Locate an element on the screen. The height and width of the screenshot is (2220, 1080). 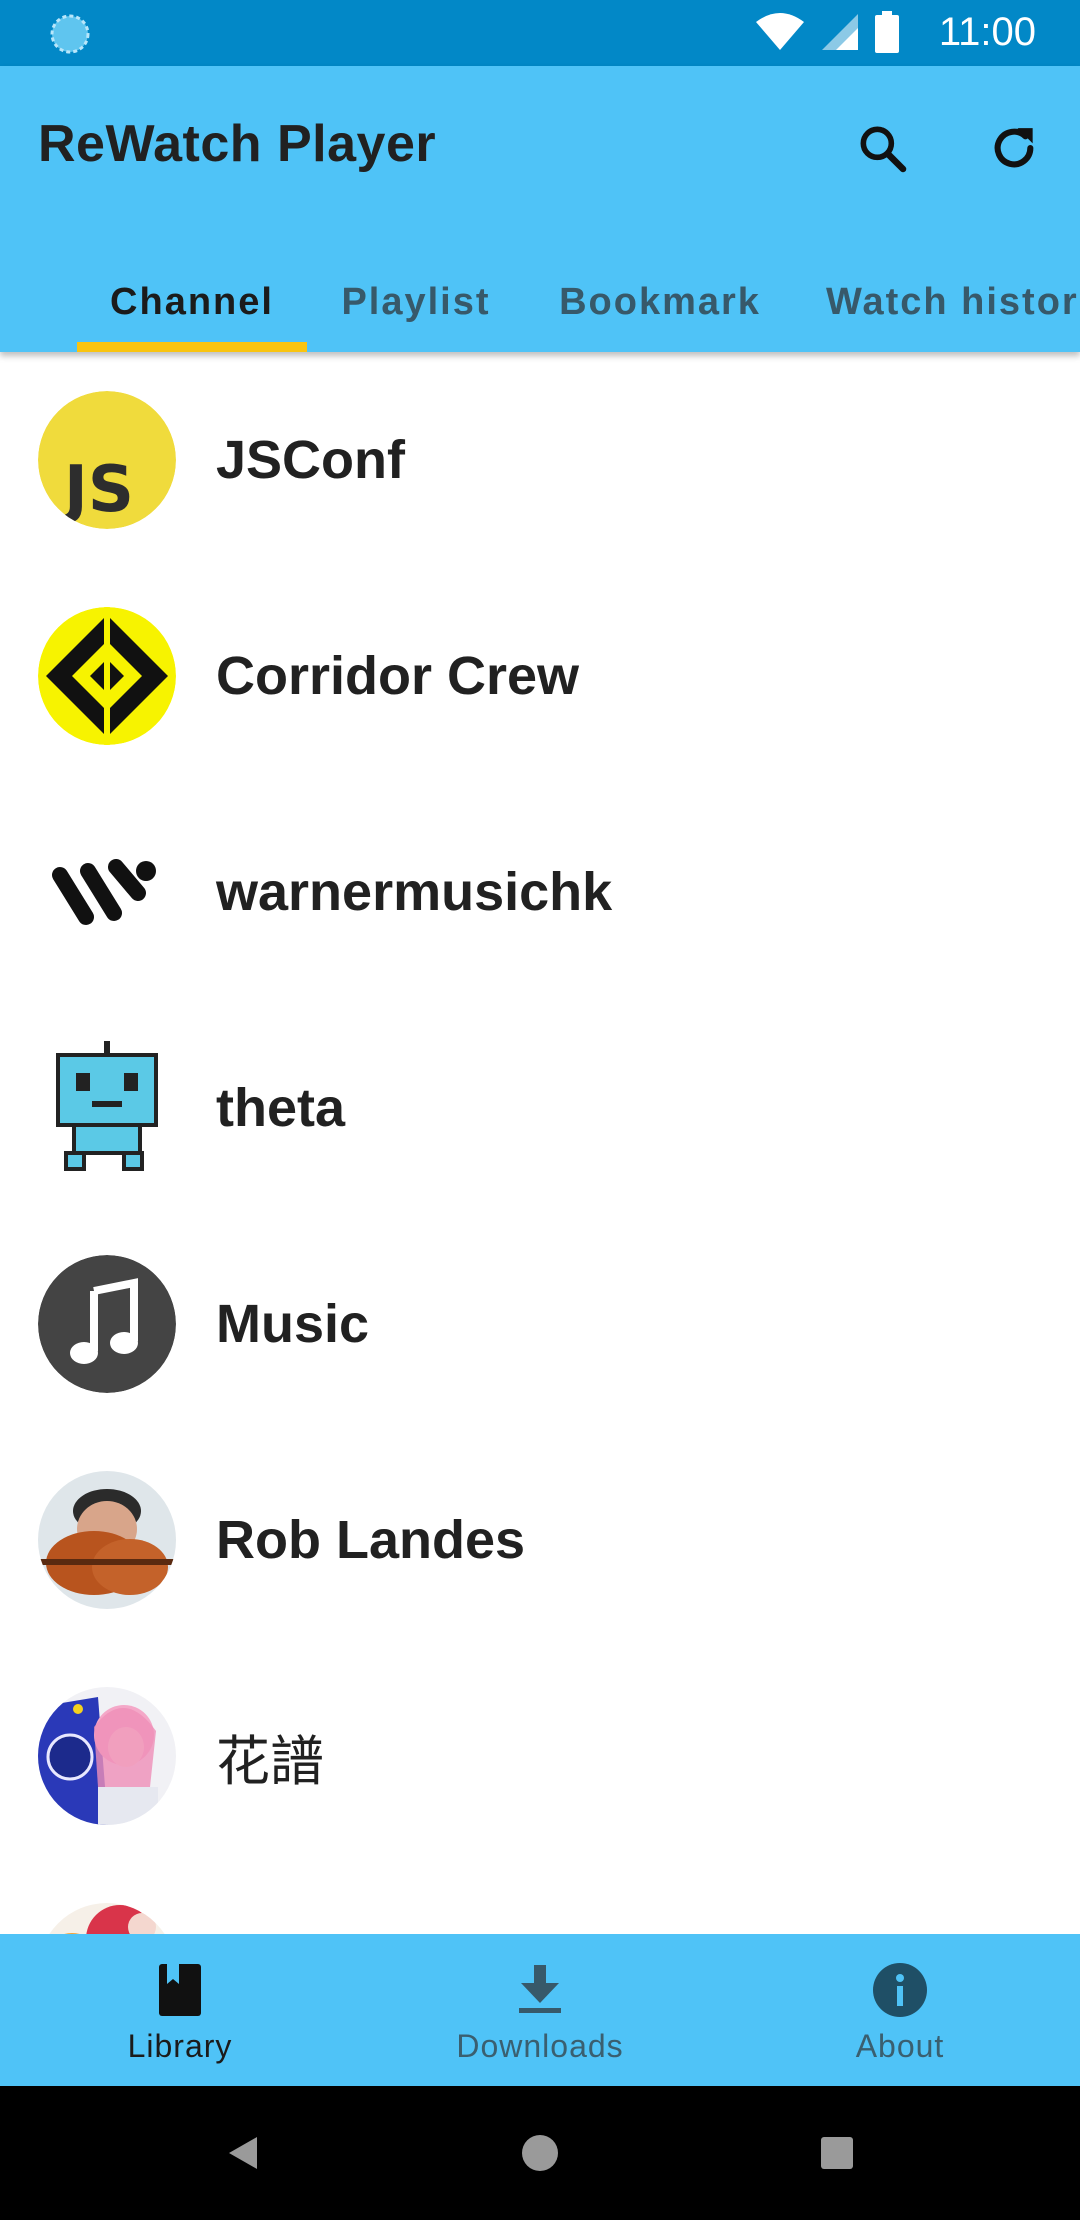
tab-watch-history: Watch histor is located at coordinates (940, 302).